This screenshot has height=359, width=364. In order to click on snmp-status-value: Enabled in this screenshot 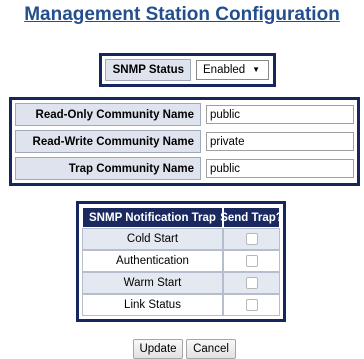, I will do `click(224, 70)`.